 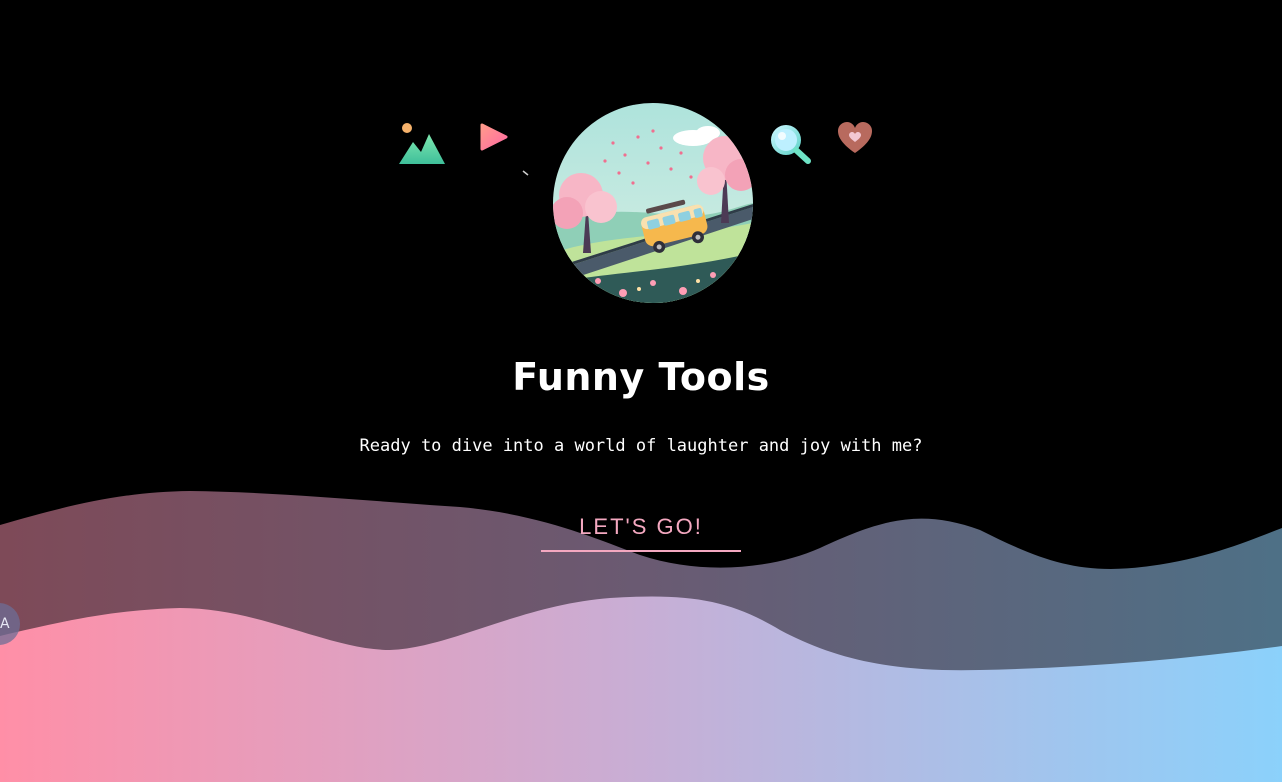 I want to click on translate-icon: A, so click(x=5, y=624).